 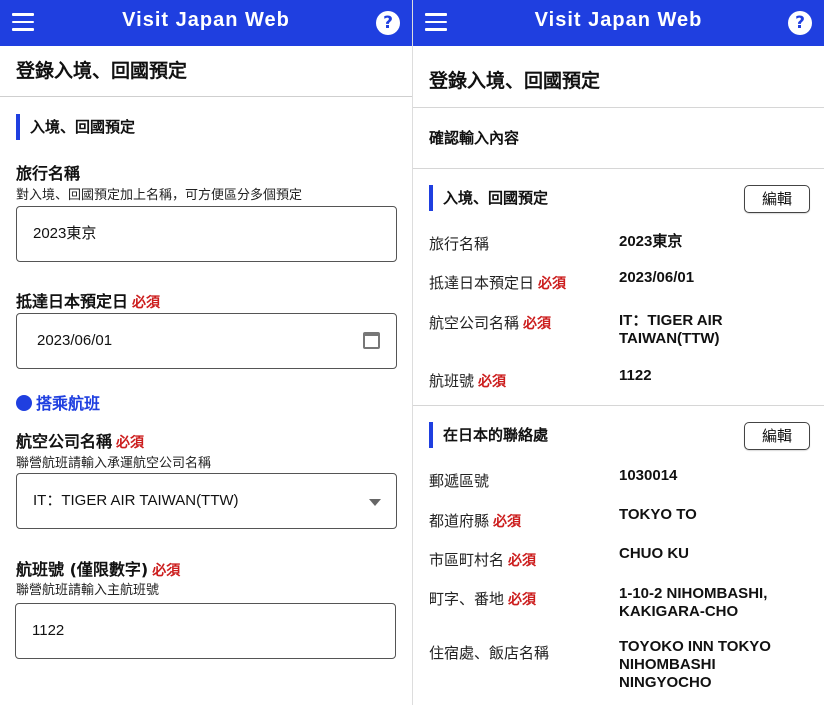 I want to click on flight-no-label: 航班號 (僅限數字) 必須, so click(x=98, y=569).